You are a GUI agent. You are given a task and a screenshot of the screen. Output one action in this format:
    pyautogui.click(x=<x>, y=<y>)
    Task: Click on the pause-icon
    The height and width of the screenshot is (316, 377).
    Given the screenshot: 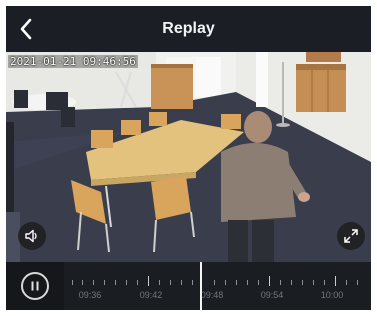 What is the action you would take?
    pyautogui.click(x=35, y=286)
    